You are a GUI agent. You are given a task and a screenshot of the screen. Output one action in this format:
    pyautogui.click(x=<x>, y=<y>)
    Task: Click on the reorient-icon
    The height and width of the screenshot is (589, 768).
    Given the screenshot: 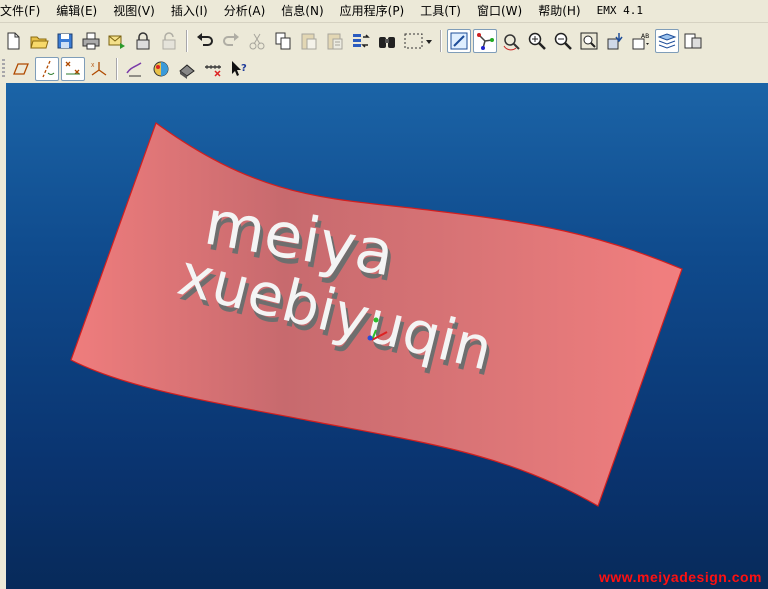 What is the action you would take?
    pyautogui.click(x=615, y=41)
    